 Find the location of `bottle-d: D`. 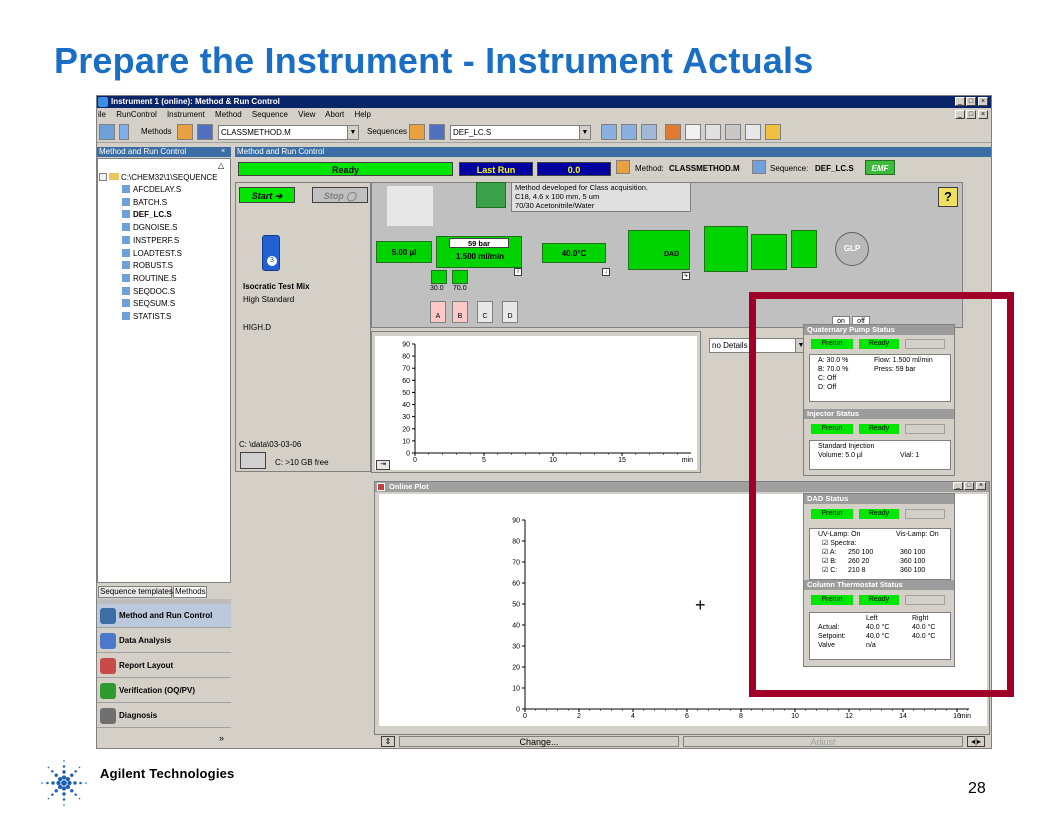

bottle-d: D is located at coordinates (510, 312).